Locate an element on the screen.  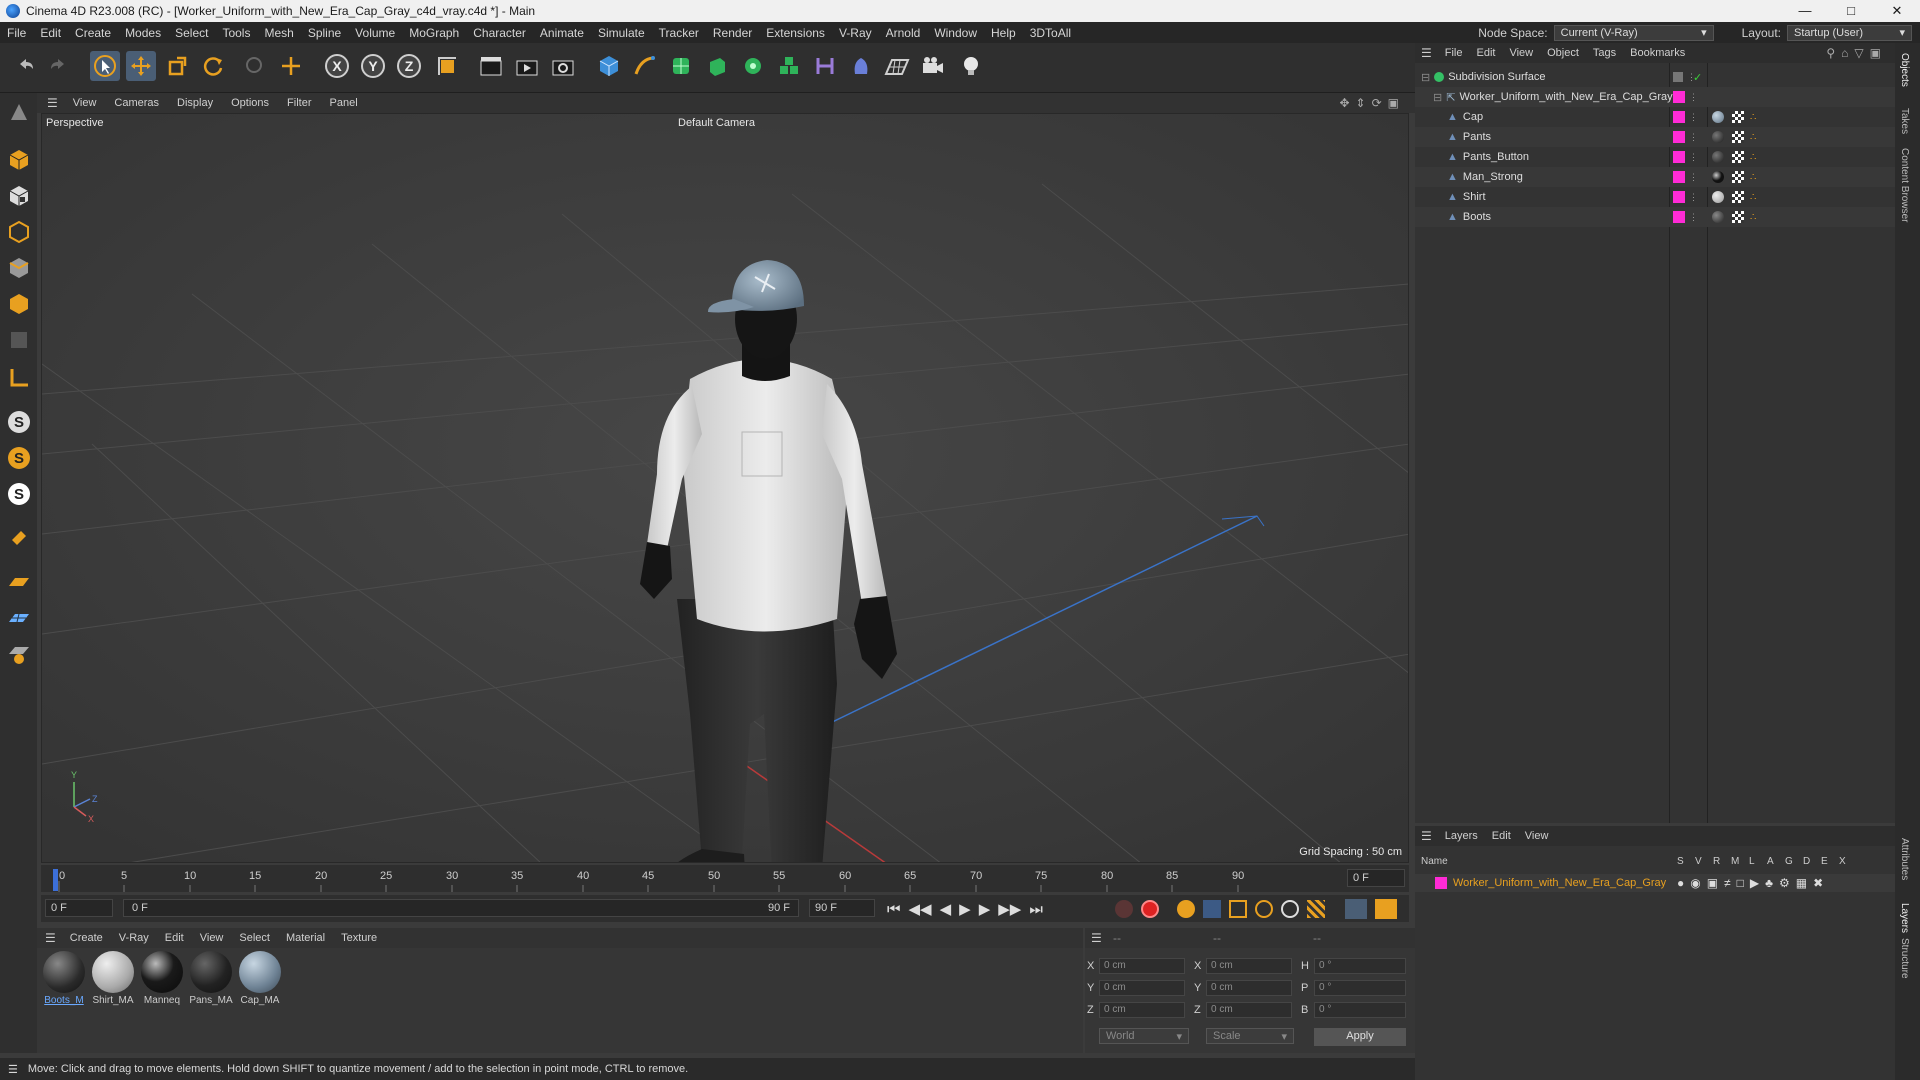
object-row: ▲ Boots ⋮ ∴ is located at coordinates (1655, 217).